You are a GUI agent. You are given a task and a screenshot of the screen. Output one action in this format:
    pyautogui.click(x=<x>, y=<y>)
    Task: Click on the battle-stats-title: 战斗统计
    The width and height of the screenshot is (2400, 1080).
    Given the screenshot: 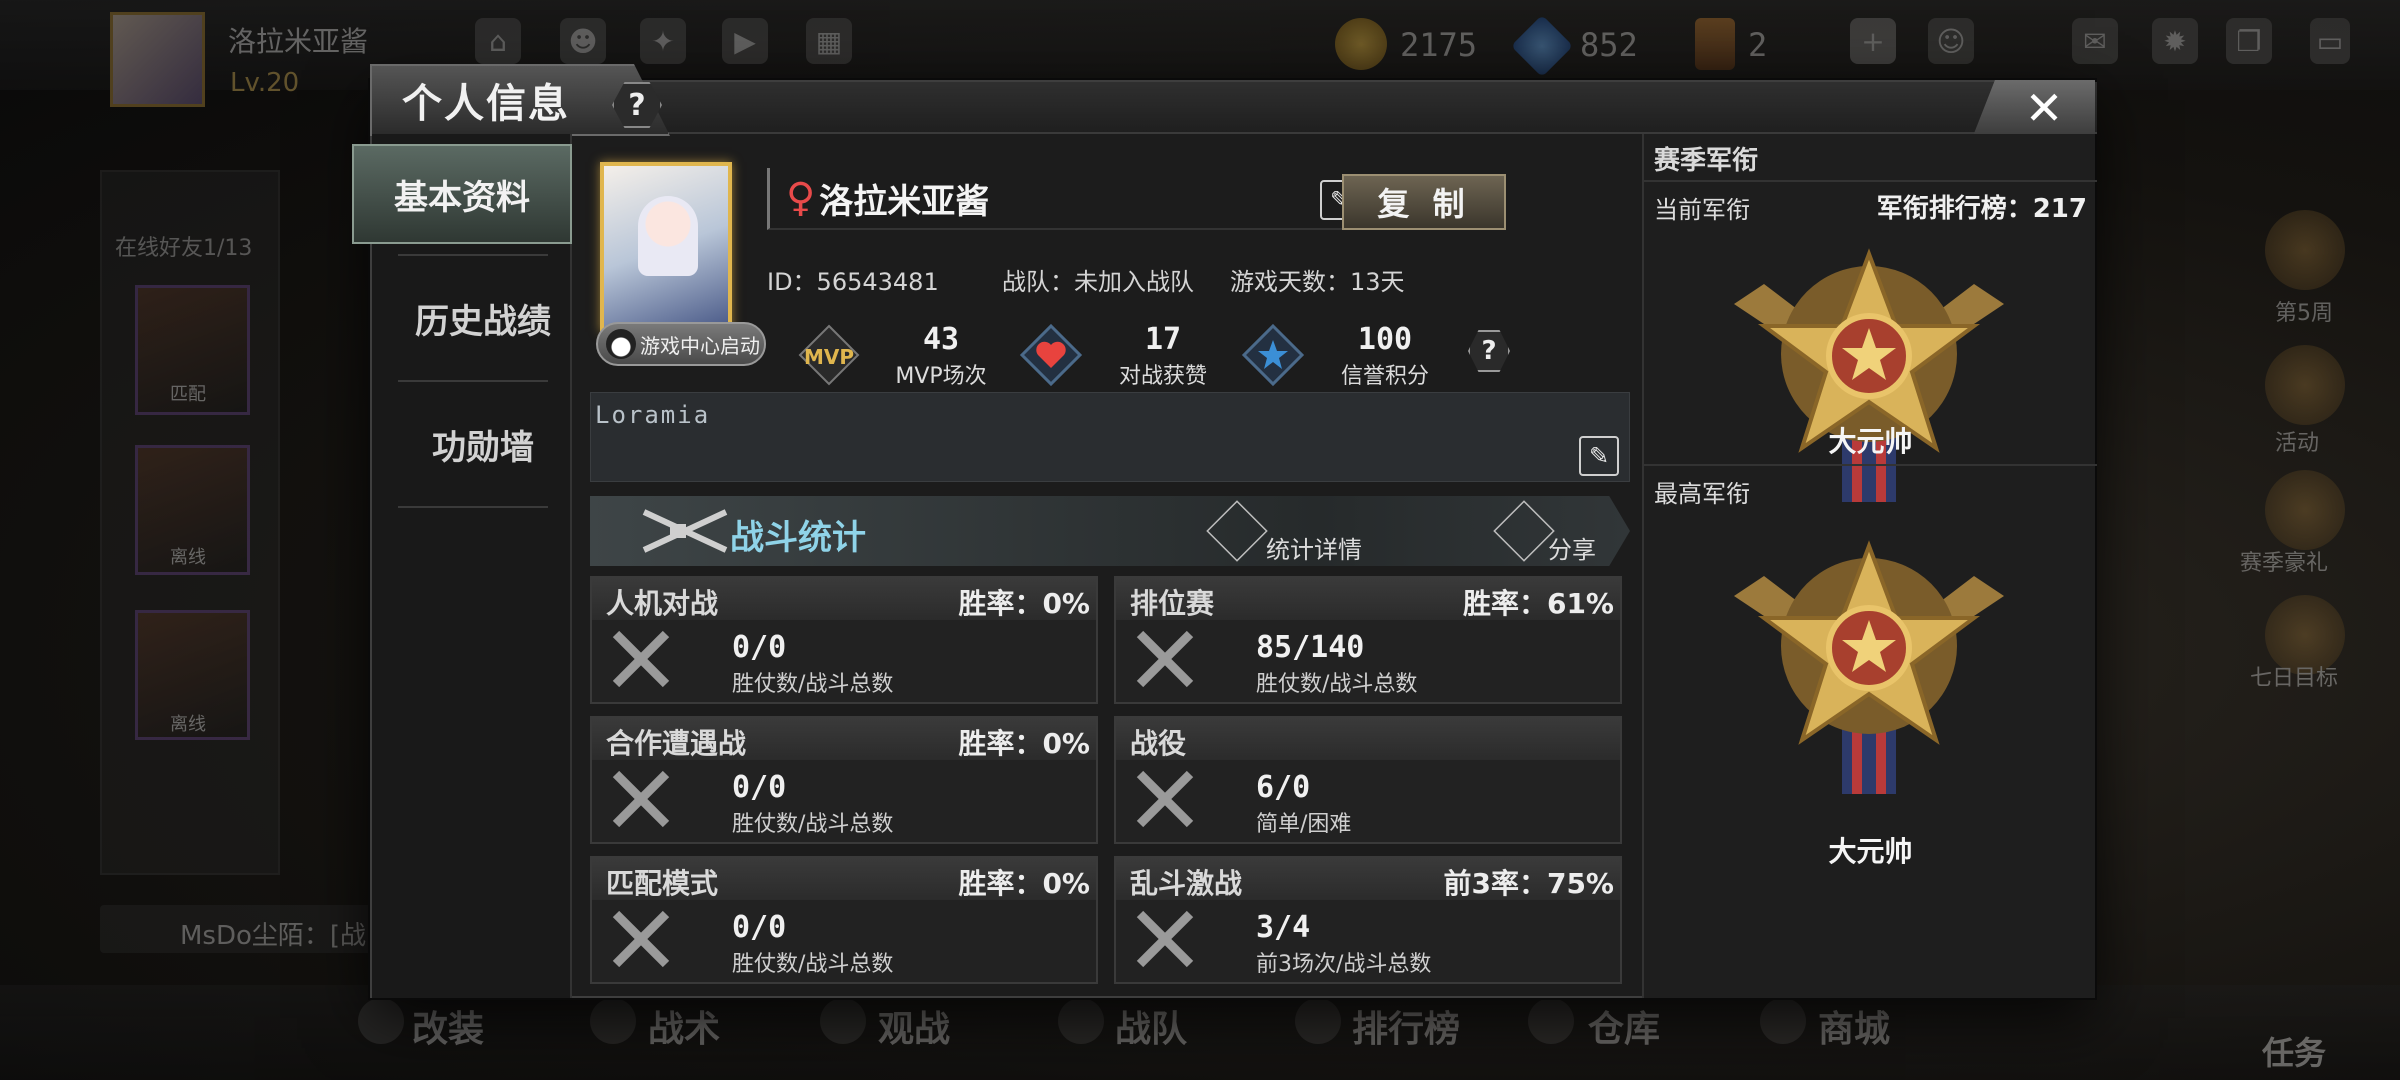 What is the action you would take?
    pyautogui.click(x=798, y=538)
    